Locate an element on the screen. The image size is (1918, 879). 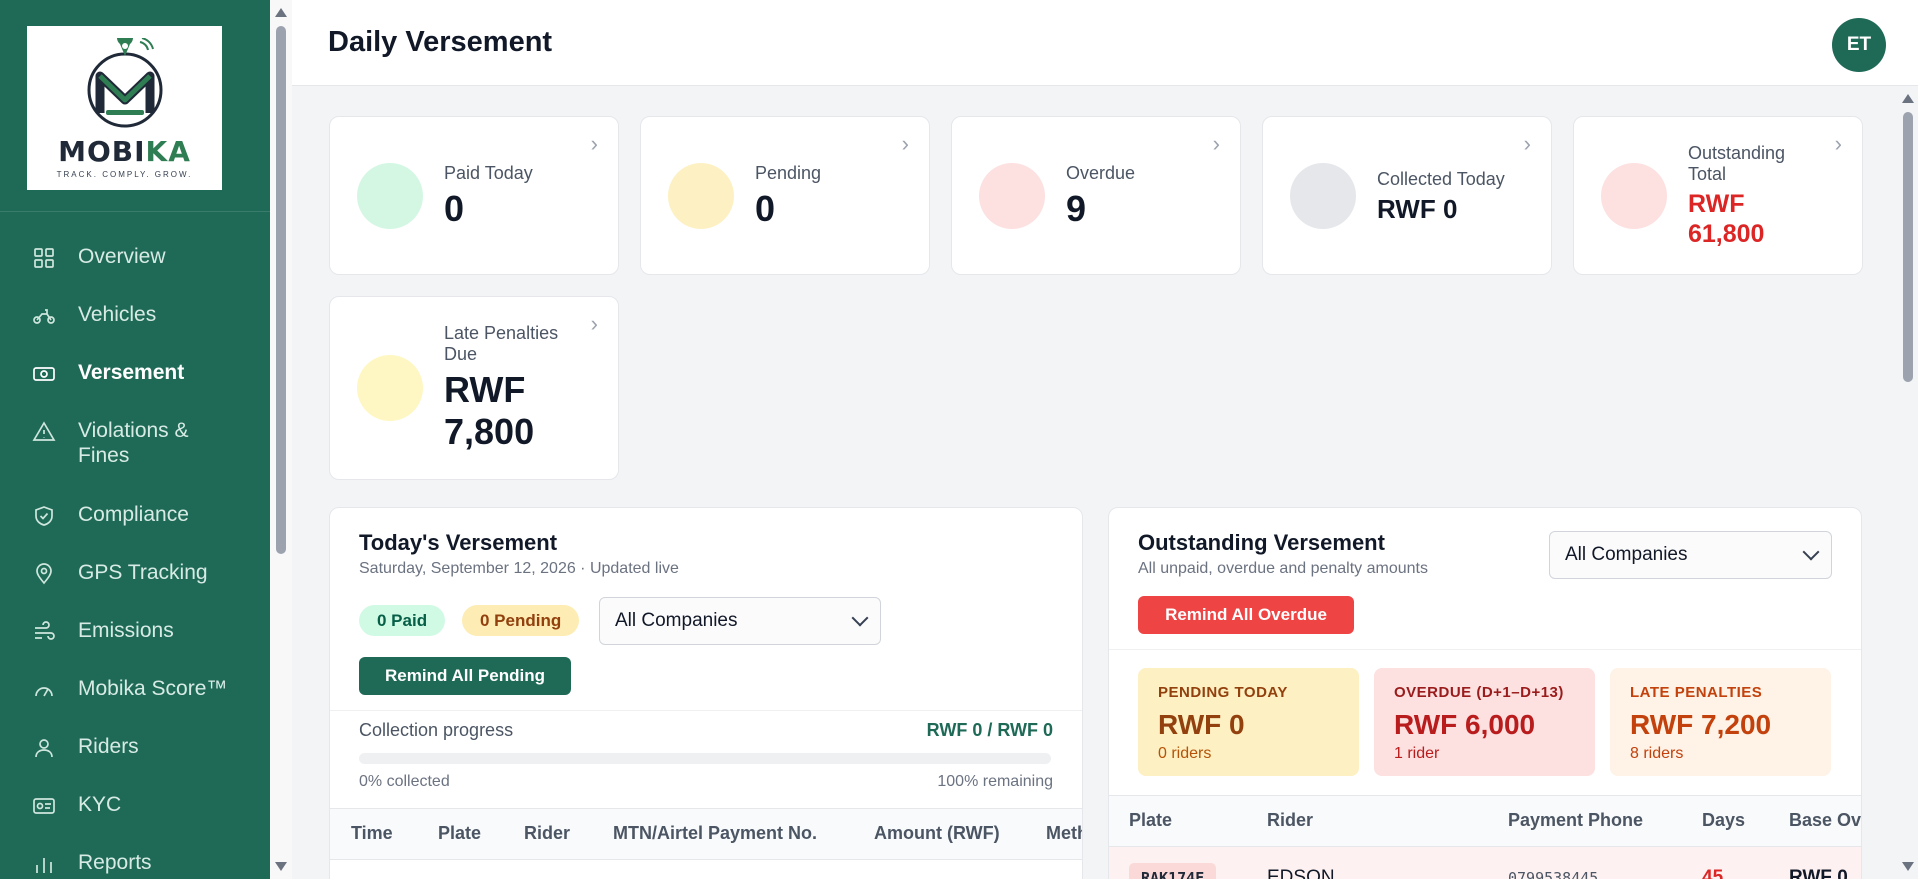
stat-text: Outstanding Total RWF 61,800 is located at coordinates (1753, 196).